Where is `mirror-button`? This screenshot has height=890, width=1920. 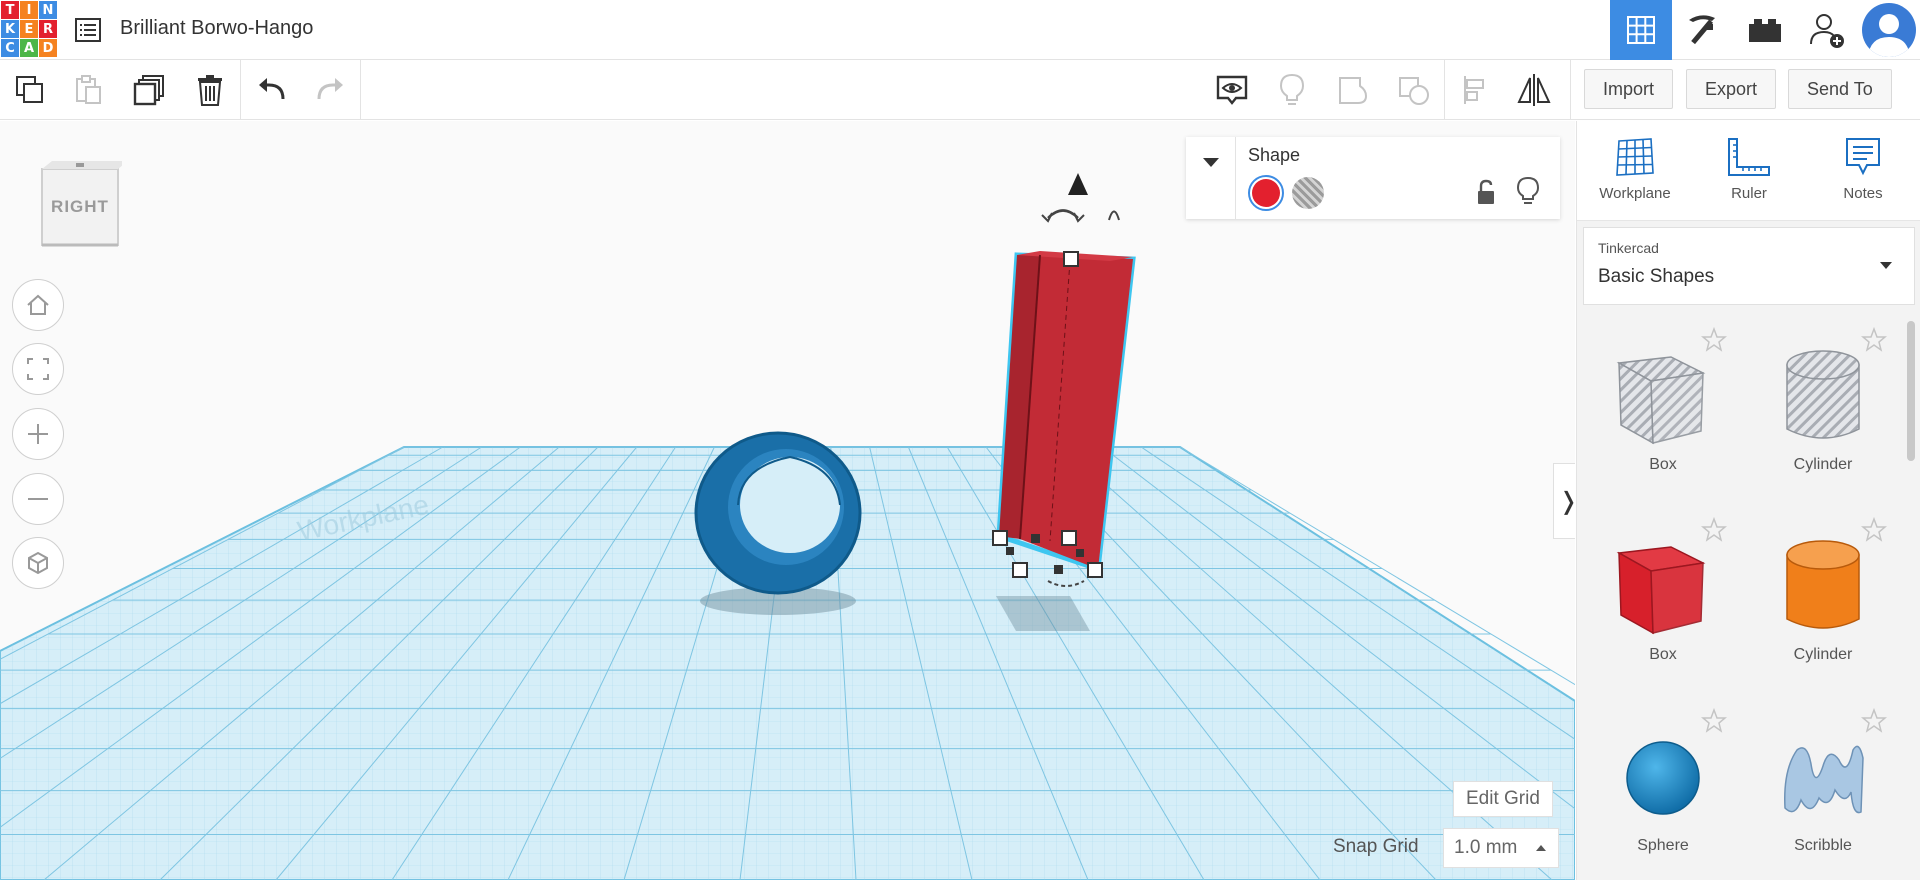
mirror-button is located at coordinates (1534, 90).